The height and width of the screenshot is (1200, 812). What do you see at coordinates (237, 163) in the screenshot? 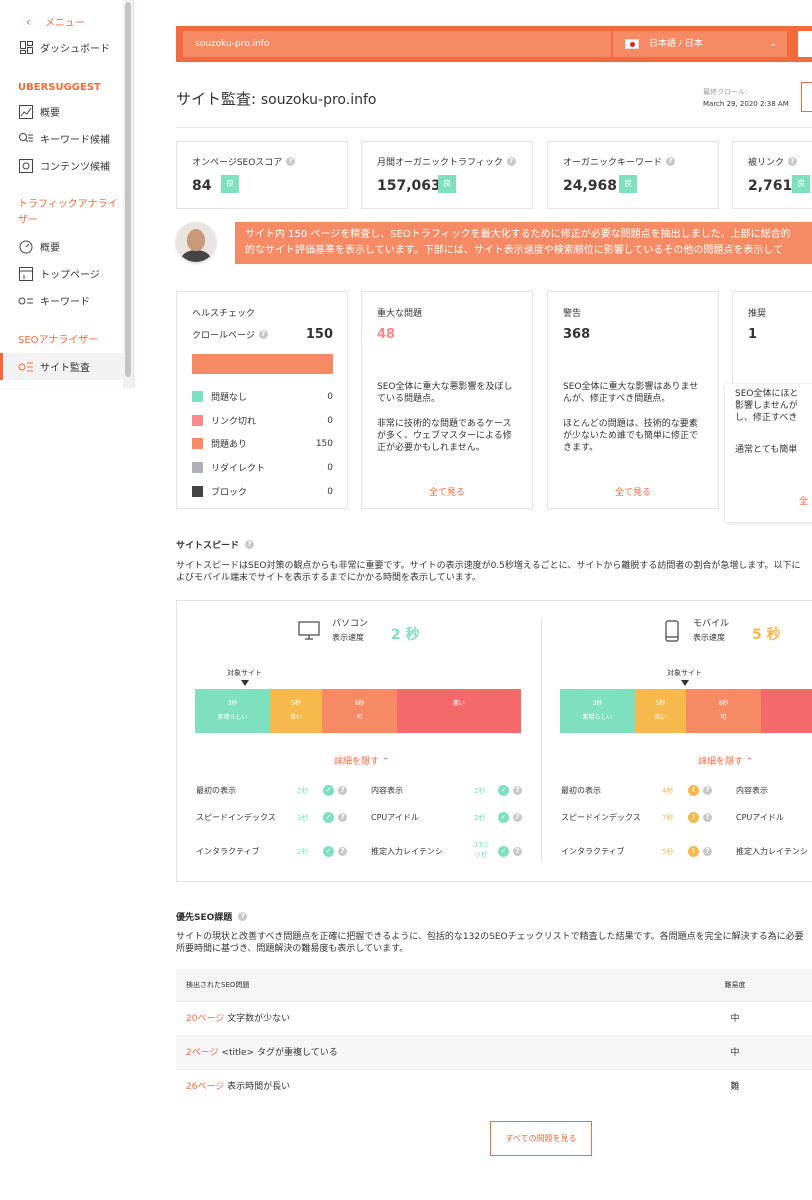
I see `metric-label: オンページSEOスコア` at bounding box center [237, 163].